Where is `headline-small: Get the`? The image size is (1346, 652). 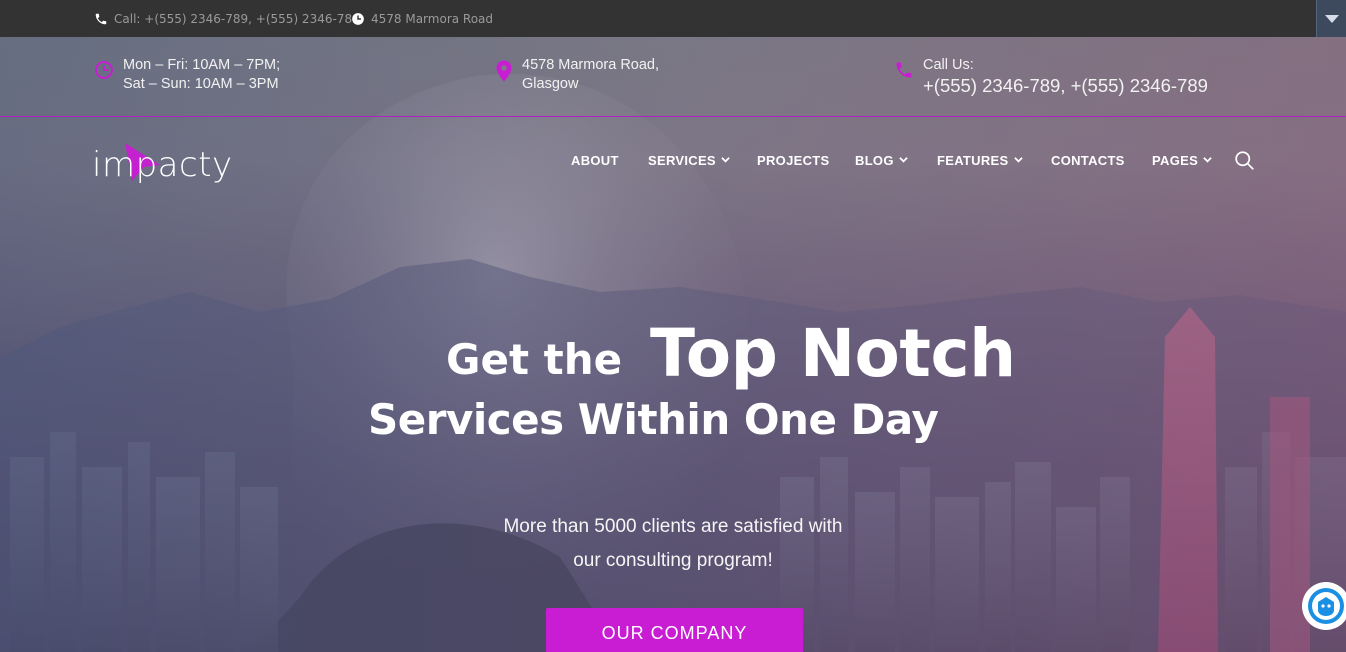
headline-small: Get the is located at coordinates (534, 359).